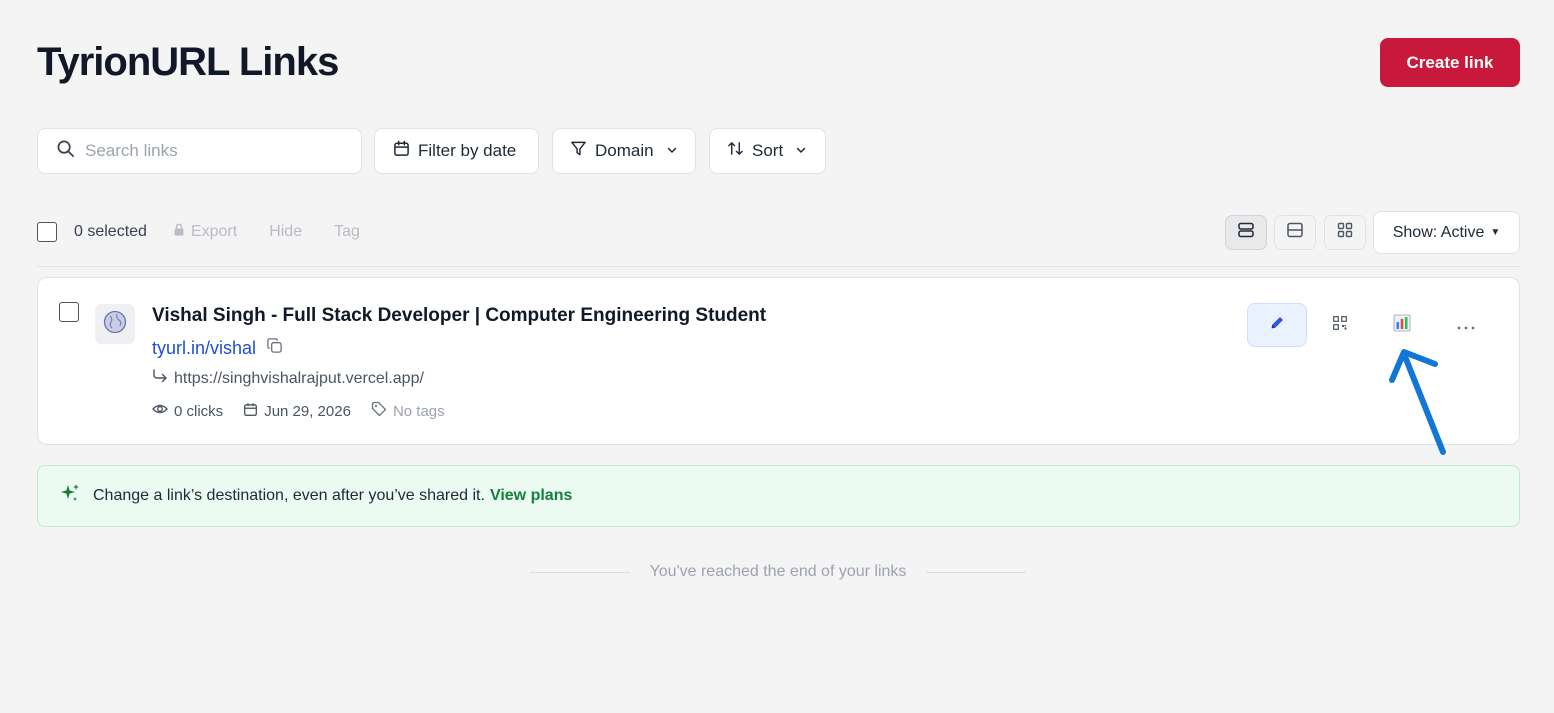 This screenshot has width=1554, height=713. I want to click on search-input, so click(215, 151).